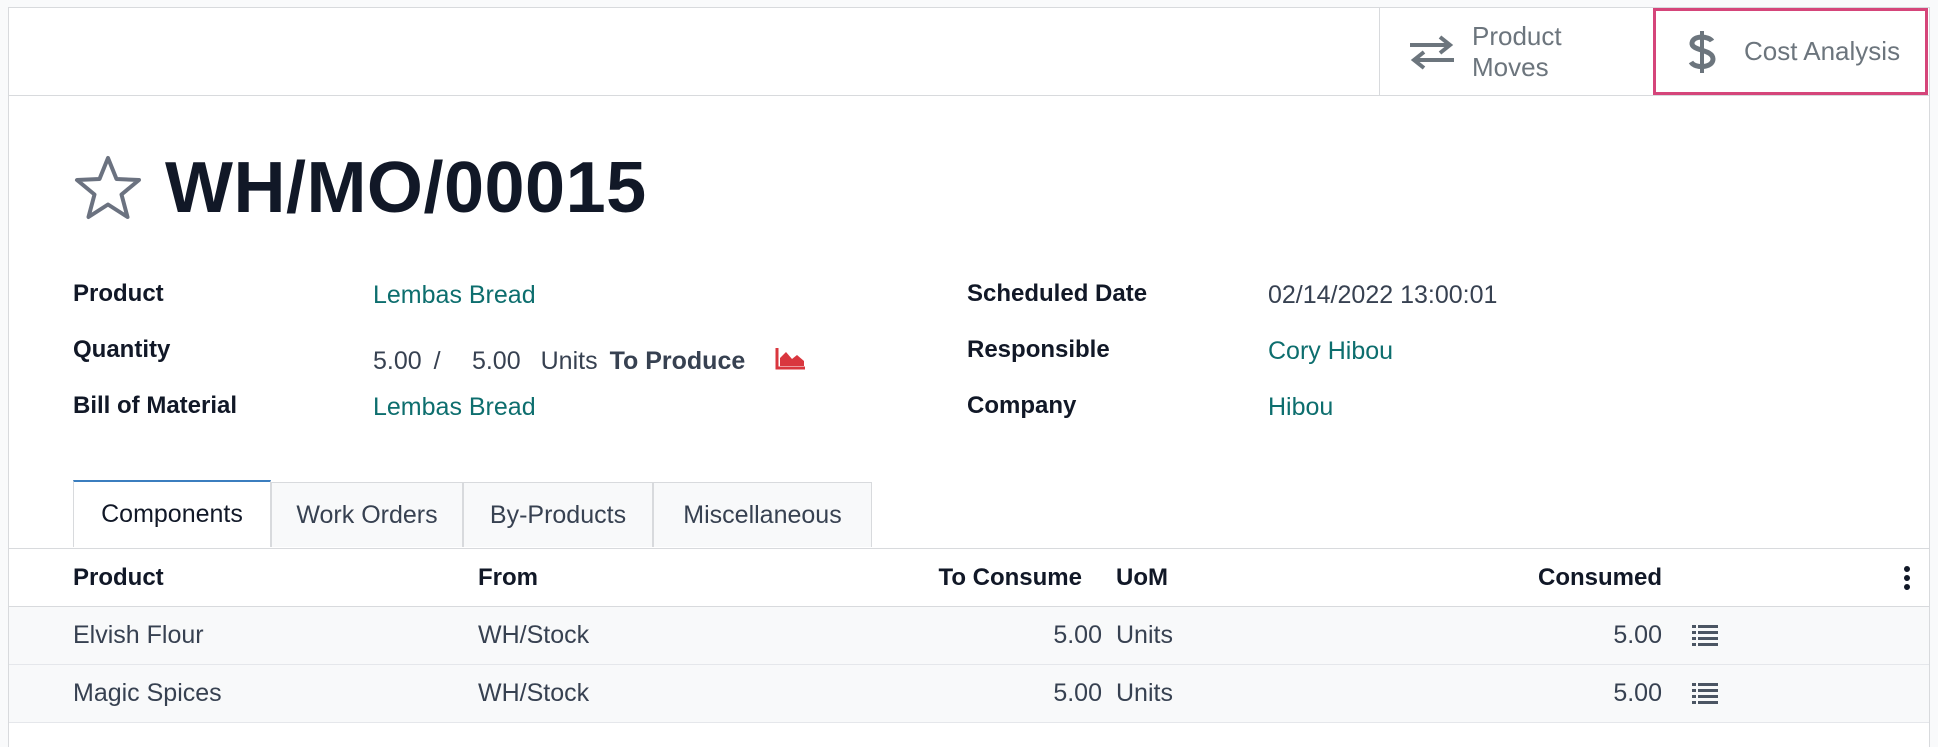 The height and width of the screenshot is (747, 1938). I want to click on tab-work-orders: Work Orders, so click(367, 514).